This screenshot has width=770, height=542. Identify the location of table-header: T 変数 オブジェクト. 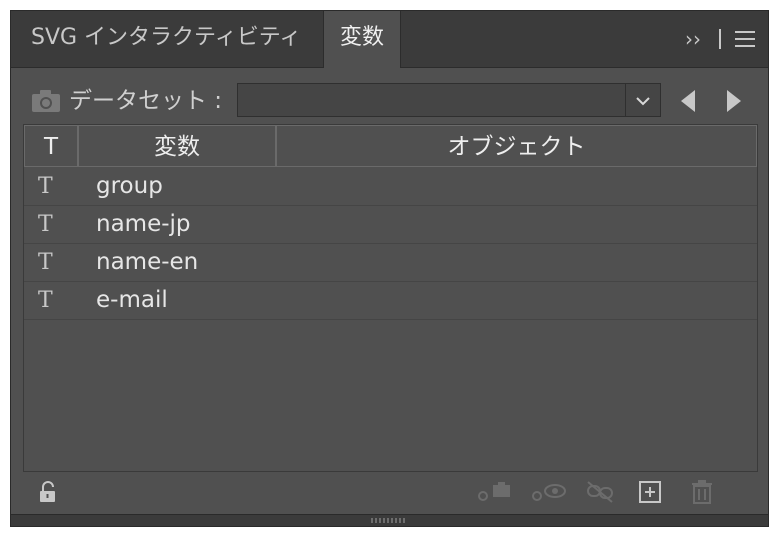
(390, 146).